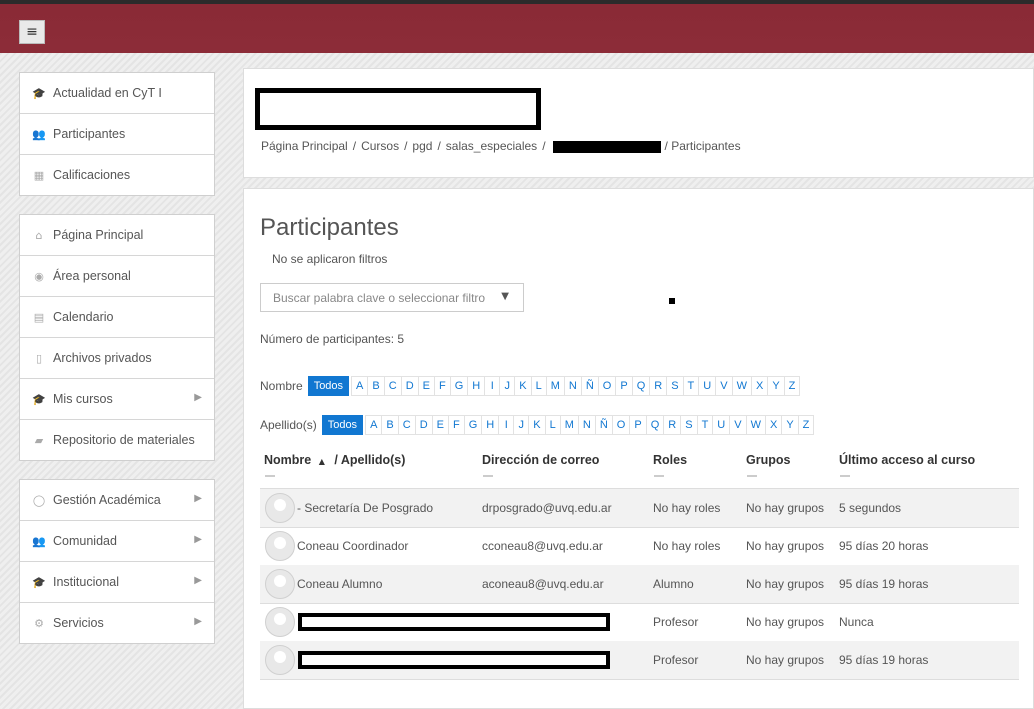 This screenshot has height=709, width=1034. What do you see at coordinates (117, 175) in the screenshot?
I see `sidebar-item-calificaciones: ▦ Calificaciones` at bounding box center [117, 175].